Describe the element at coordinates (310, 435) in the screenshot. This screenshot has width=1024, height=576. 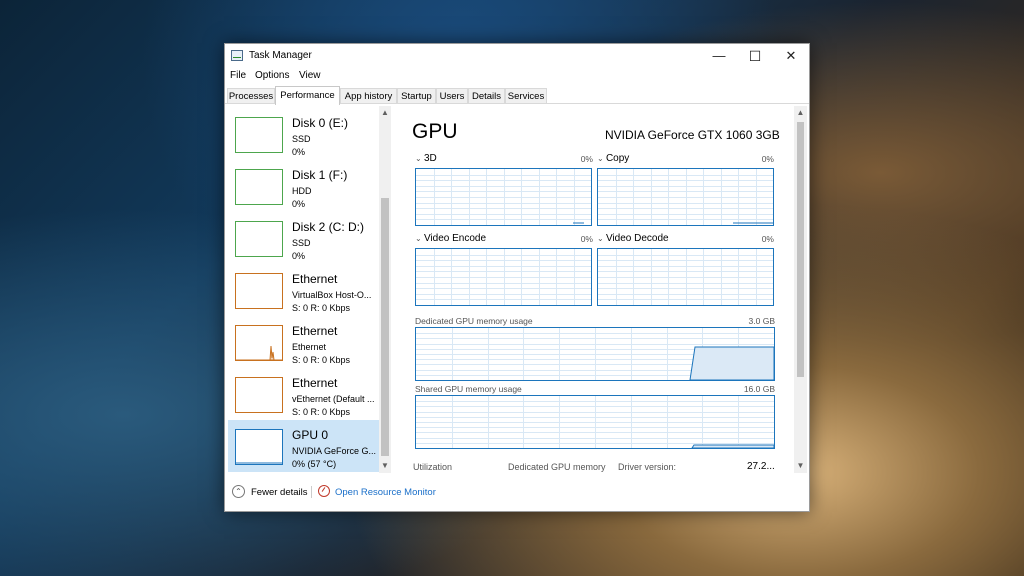
I see `sidebar-item-title: GPU 0` at that location.